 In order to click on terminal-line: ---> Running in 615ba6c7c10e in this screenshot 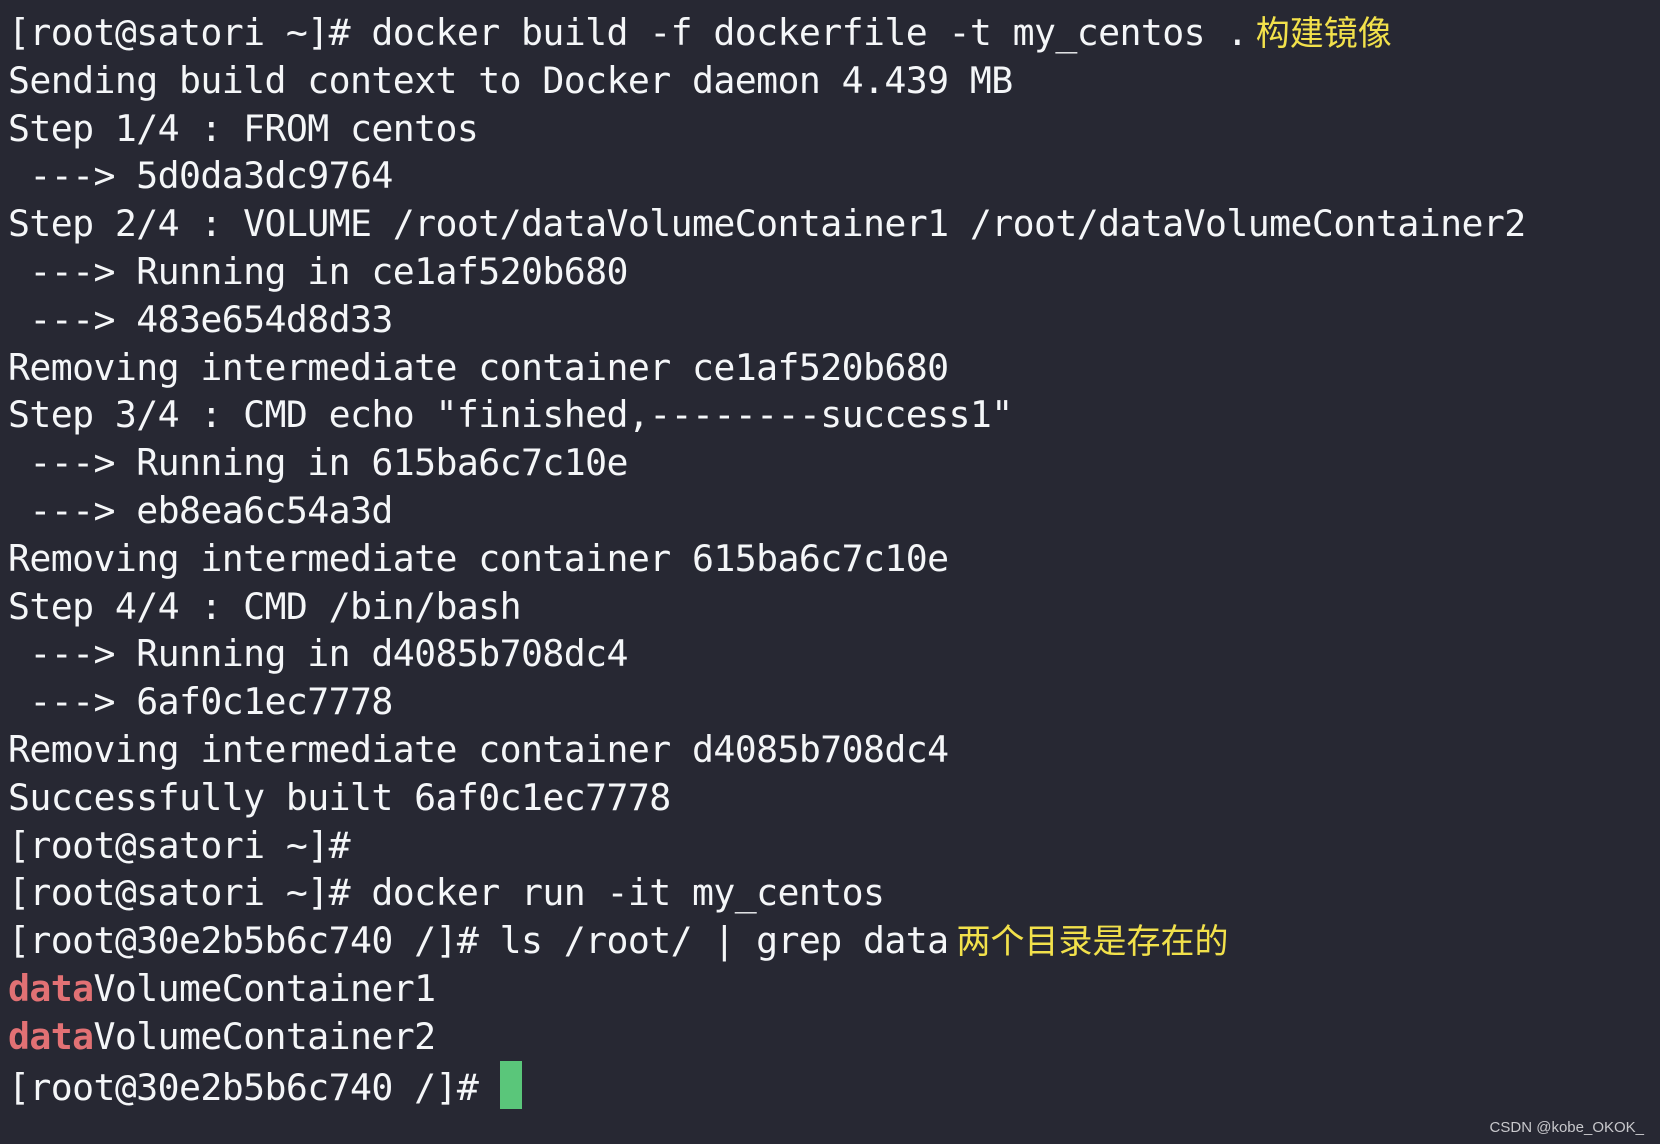, I will do `click(767, 463)`.